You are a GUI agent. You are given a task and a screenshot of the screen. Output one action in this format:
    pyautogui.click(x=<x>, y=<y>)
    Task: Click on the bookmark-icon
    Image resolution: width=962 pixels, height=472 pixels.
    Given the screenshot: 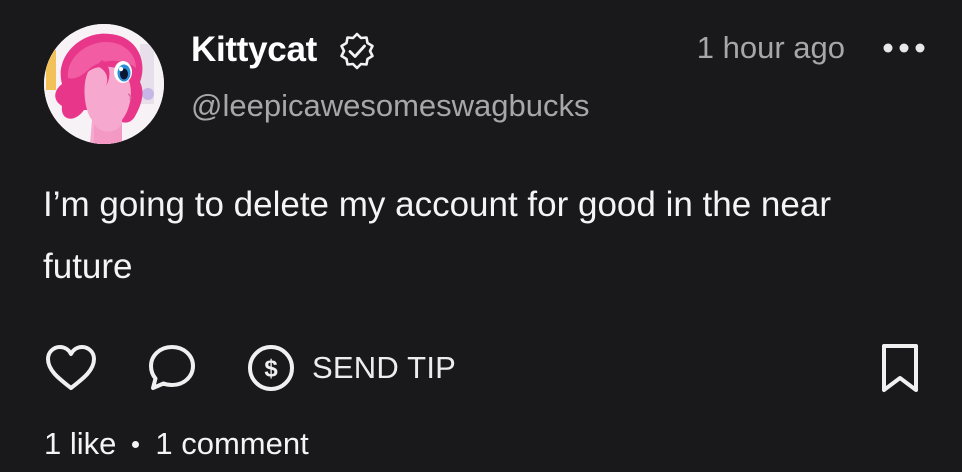 What is the action you would take?
    pyautogui.click(x=900, y=368)
    